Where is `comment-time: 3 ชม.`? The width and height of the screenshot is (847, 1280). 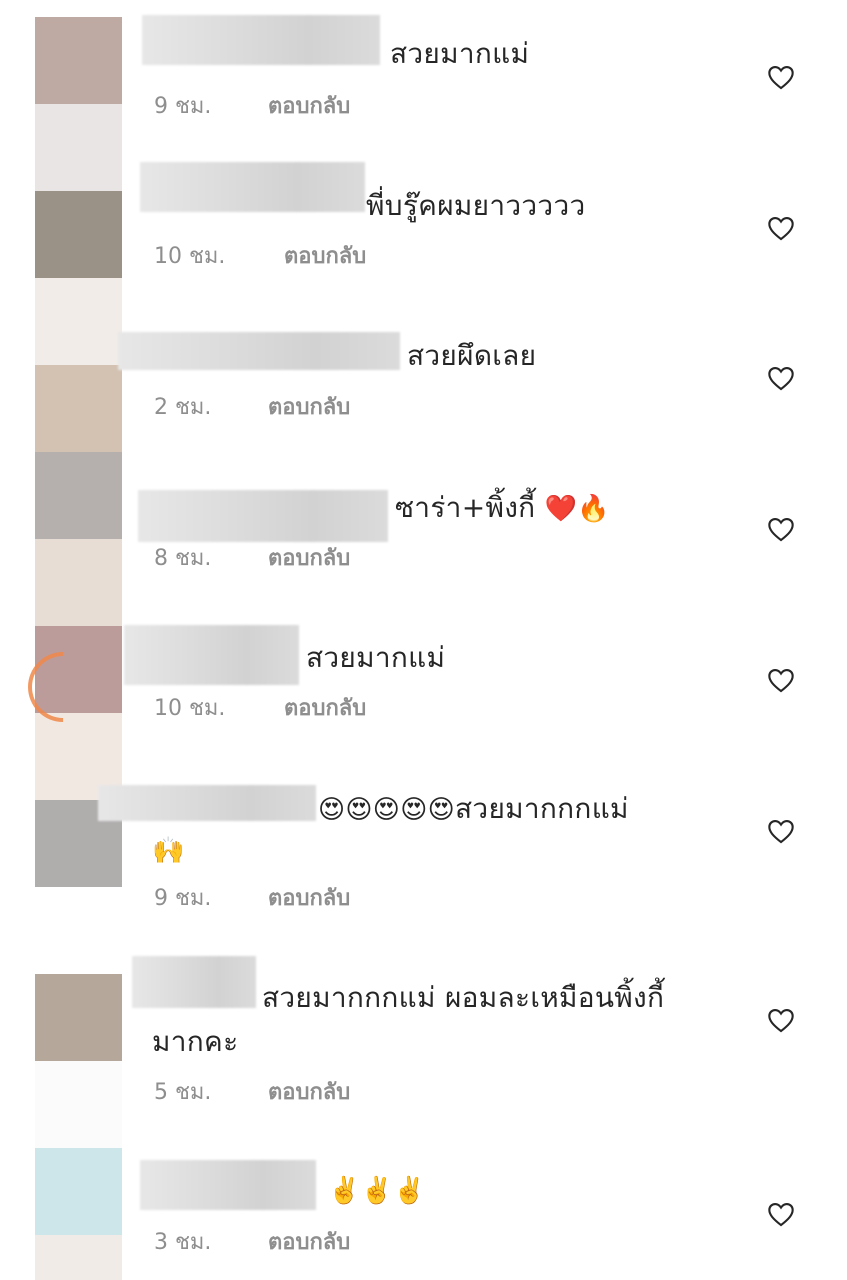
comment-time: 3 ชม. is located at coordinates (183, 1242).